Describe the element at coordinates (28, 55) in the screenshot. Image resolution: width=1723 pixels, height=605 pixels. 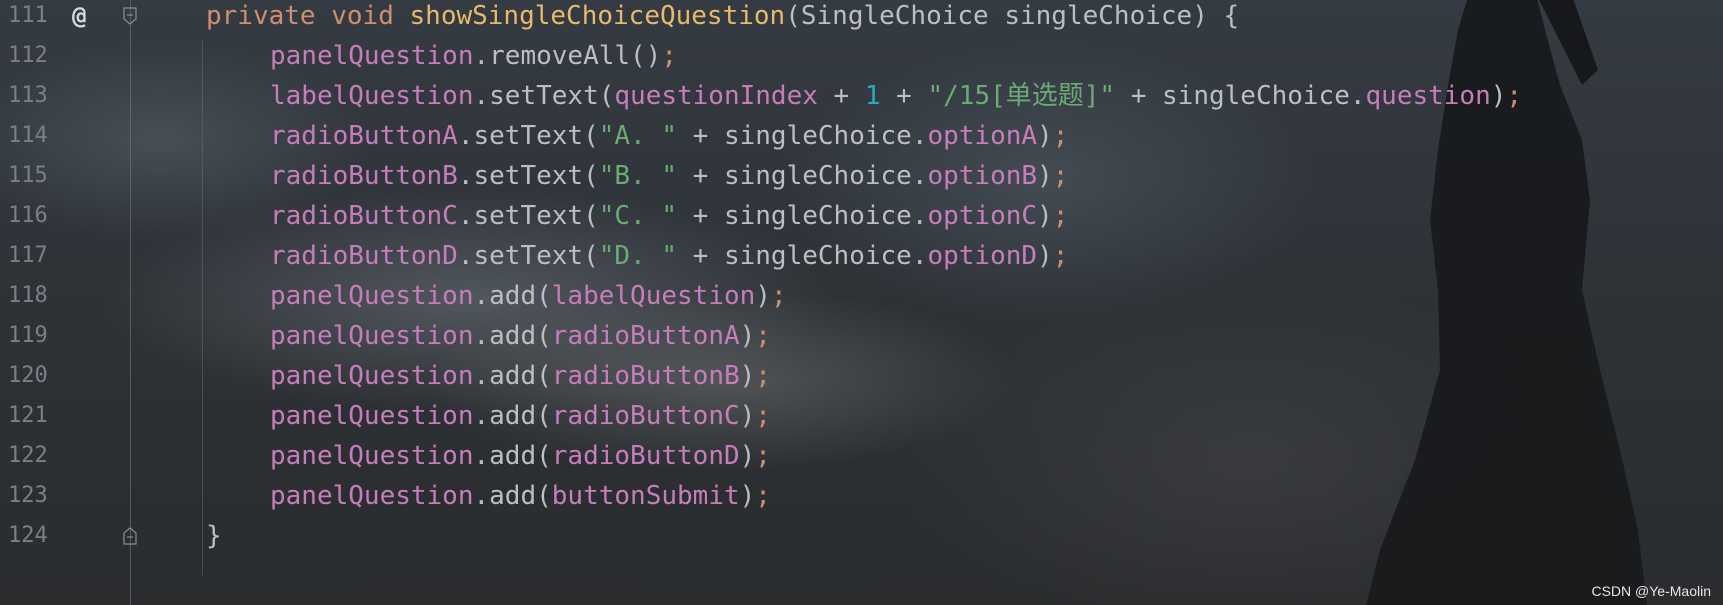
I see `line-number: 112` at that location.